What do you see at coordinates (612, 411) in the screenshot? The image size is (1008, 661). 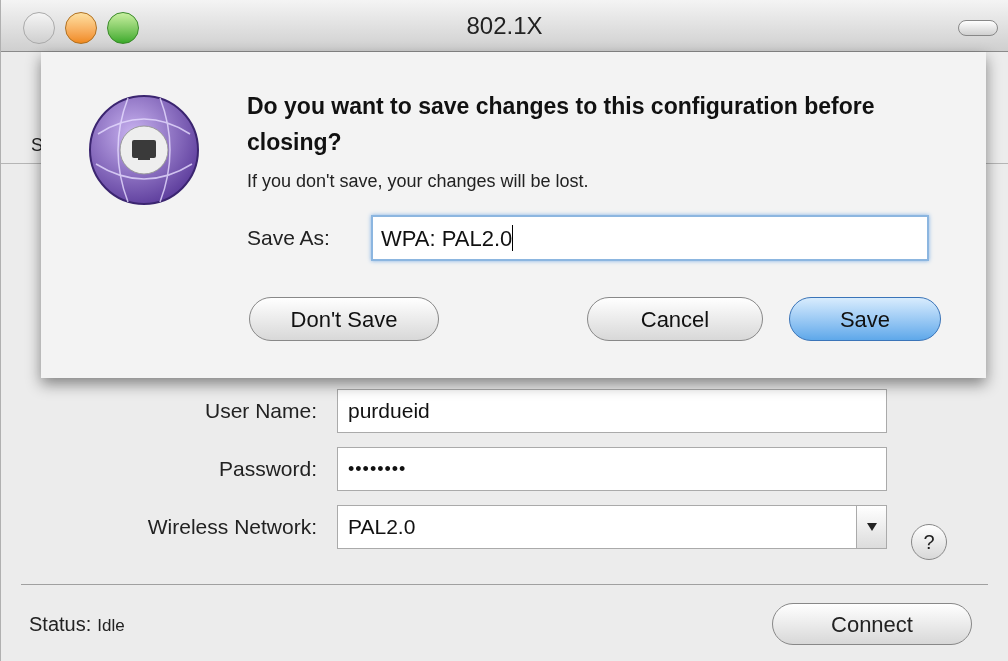 I see `user-name-field: purdueid` at bounding box center [612, 411].